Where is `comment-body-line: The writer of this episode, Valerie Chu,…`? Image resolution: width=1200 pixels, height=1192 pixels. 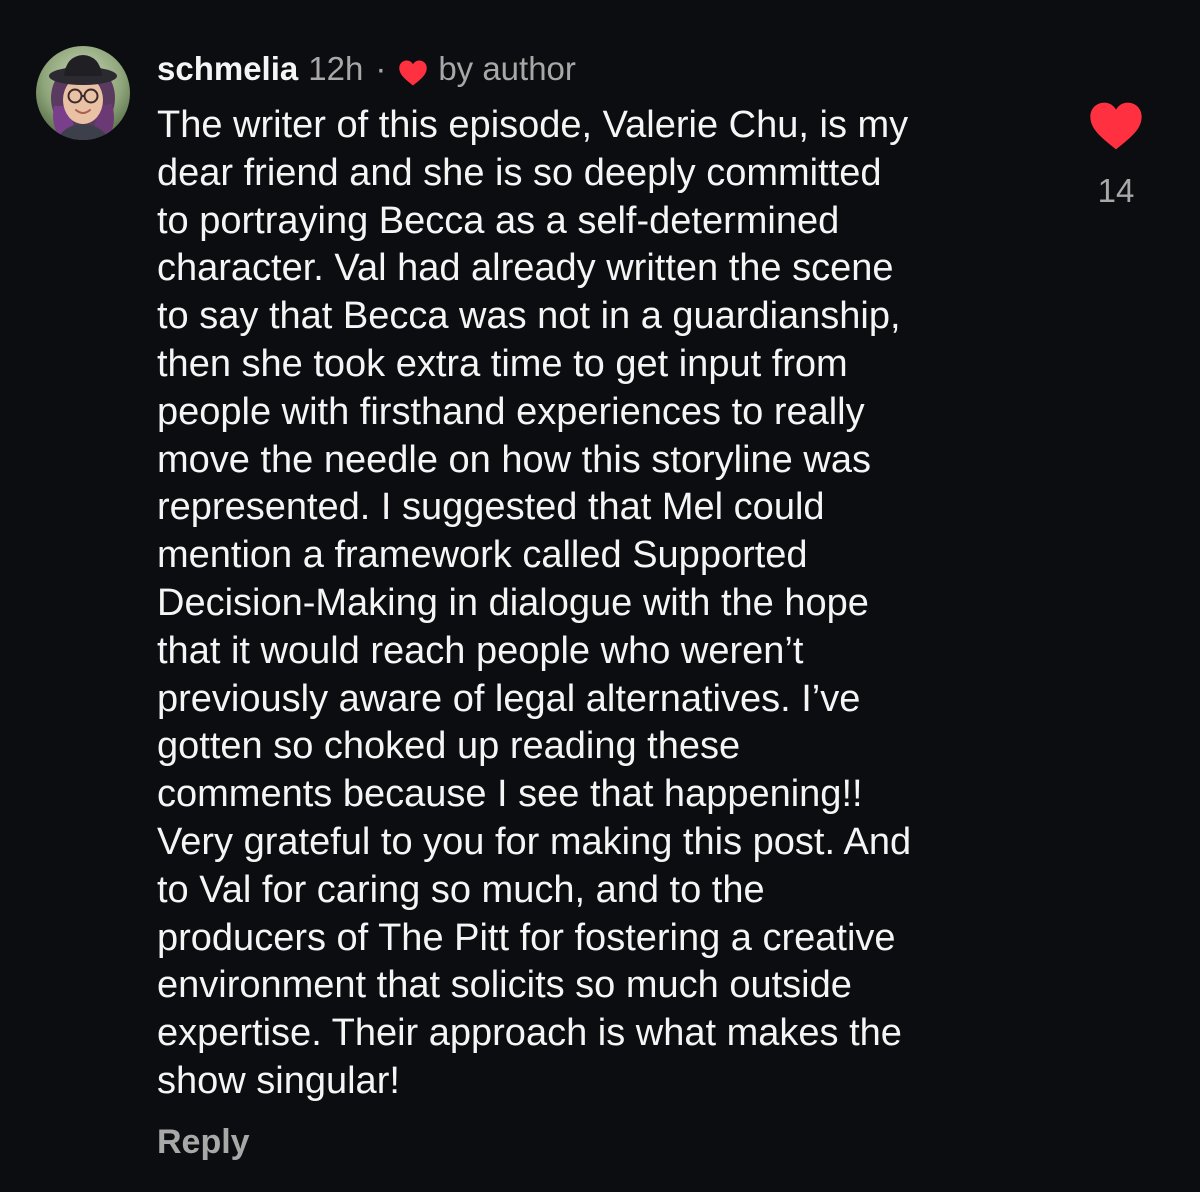
comment-body-line: The writer of this episode, Valerie Chu,… is located at coordinates (533, 125).